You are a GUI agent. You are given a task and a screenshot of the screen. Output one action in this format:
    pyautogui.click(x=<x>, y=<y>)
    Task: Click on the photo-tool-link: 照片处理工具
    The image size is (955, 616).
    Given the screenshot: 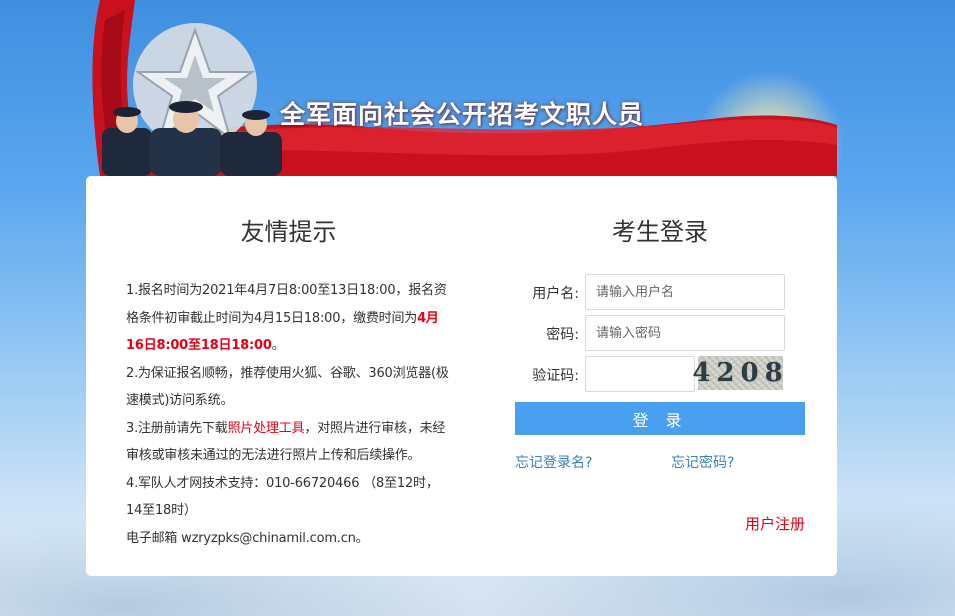 What is the action you would take?
    pyautogui.click(x=266, y=428)
    